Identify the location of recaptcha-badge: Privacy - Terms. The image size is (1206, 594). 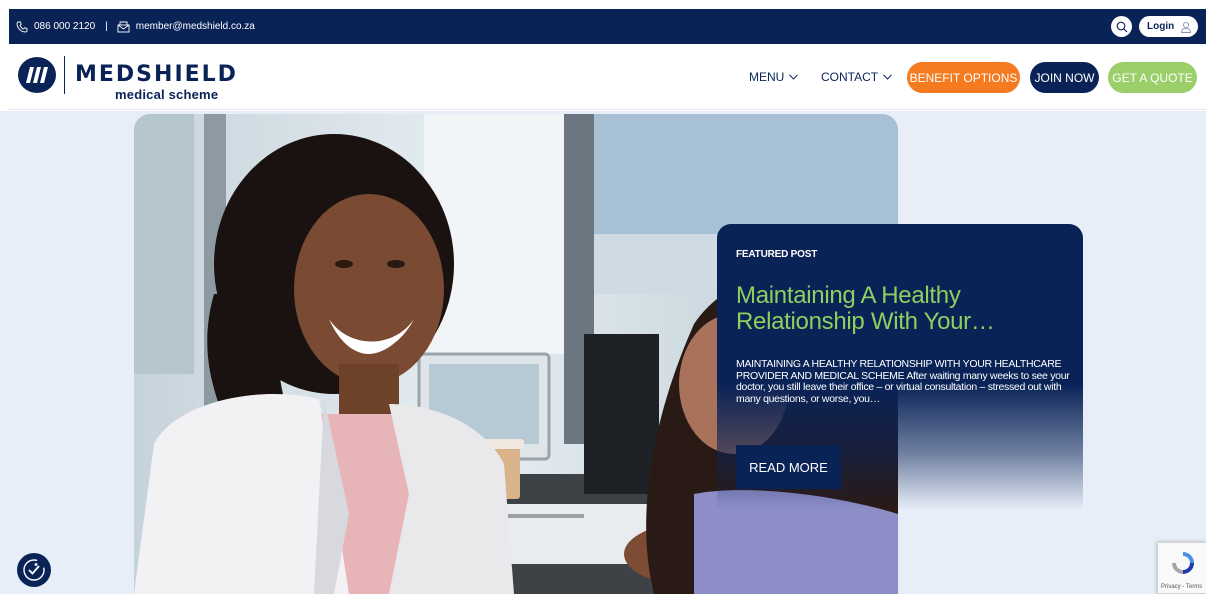
(1181, 568).